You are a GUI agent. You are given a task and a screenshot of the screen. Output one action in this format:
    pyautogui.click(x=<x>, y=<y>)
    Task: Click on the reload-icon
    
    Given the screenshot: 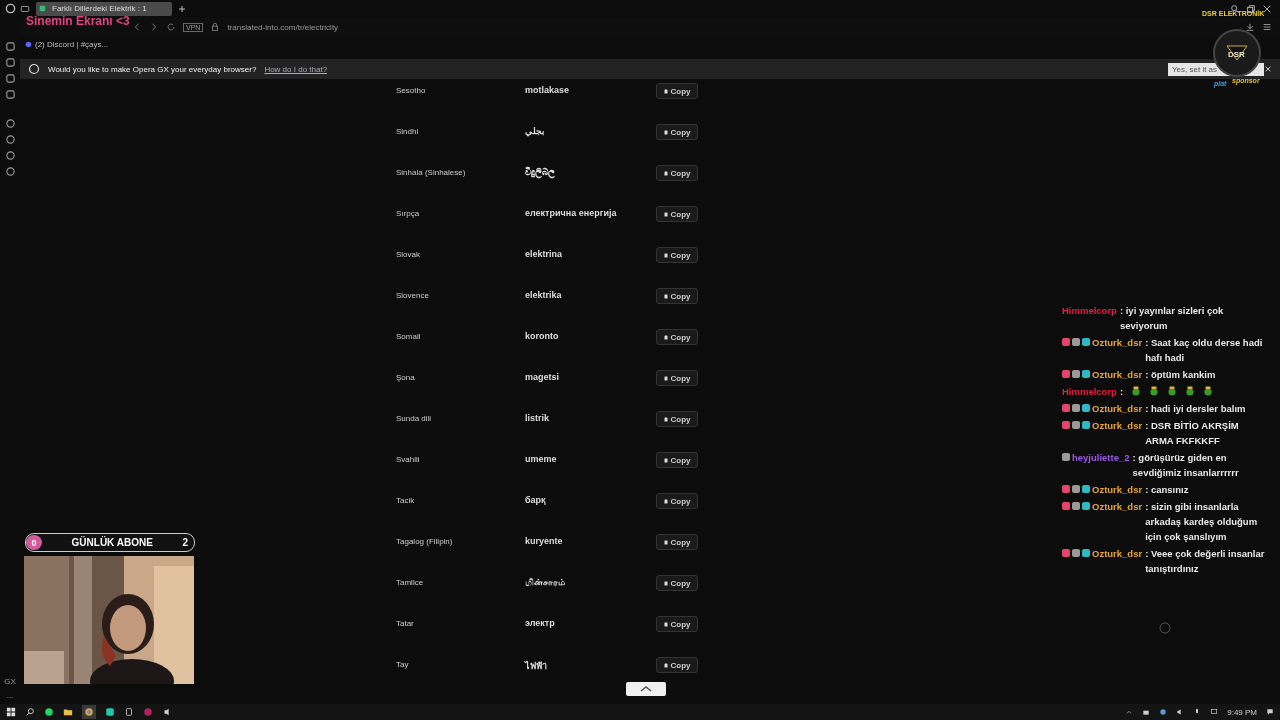 What is the action you would take?
    pyautogui.click(x=171, y=27)
    